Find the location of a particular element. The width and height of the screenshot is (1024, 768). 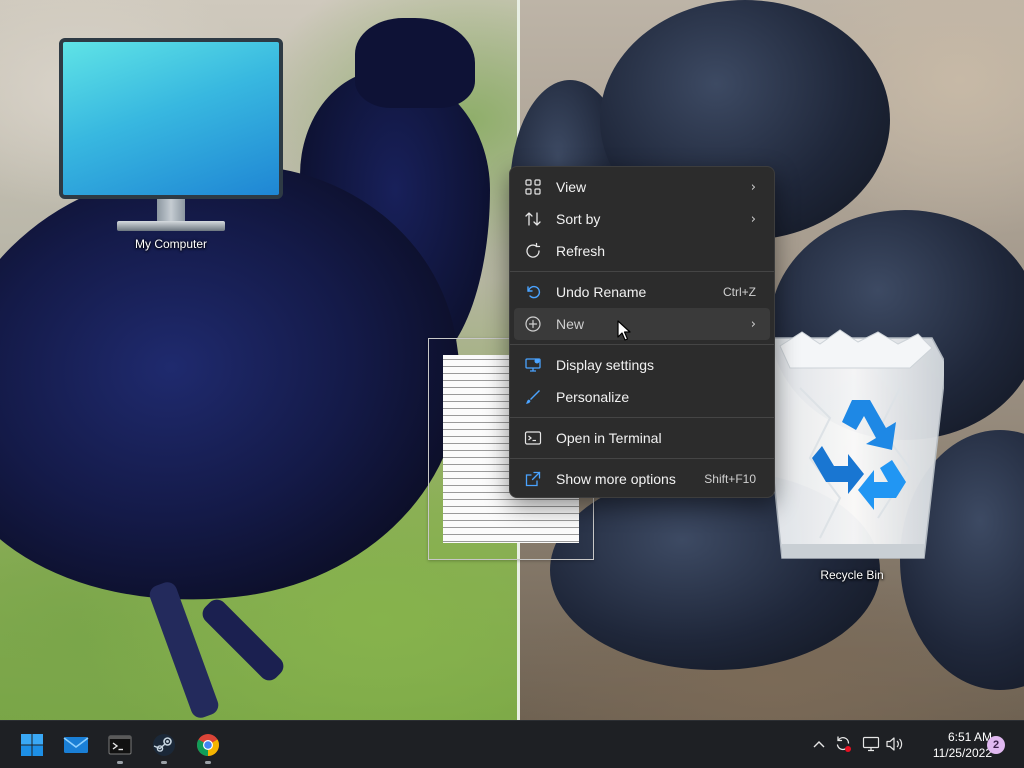

mail-icon is located at coordinates (76, 745).